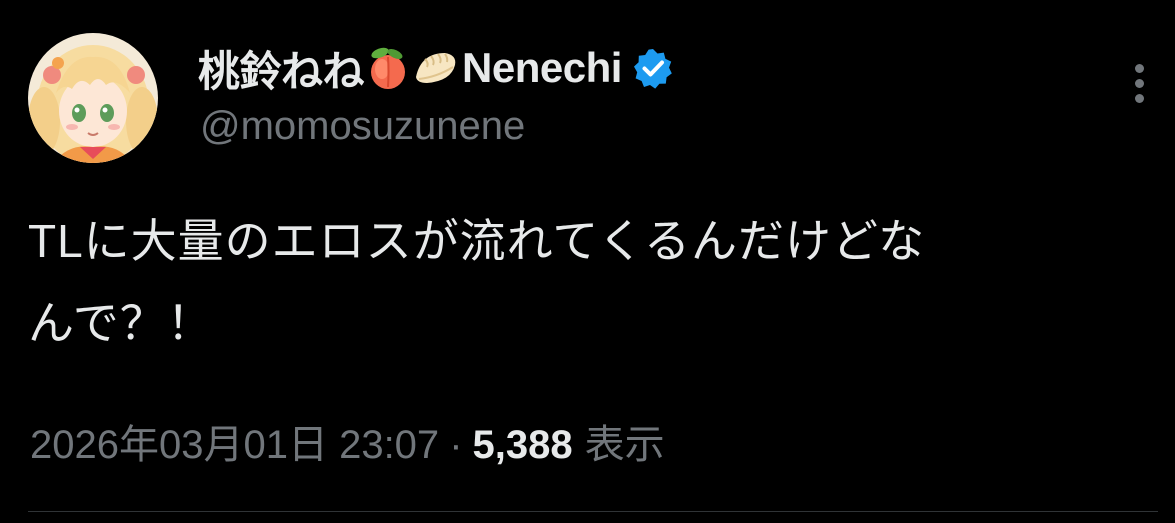 Image resolution: width=1175 pixels, height=523 pixels. I want to click on peach-emoji-icon, so click(388, 68).